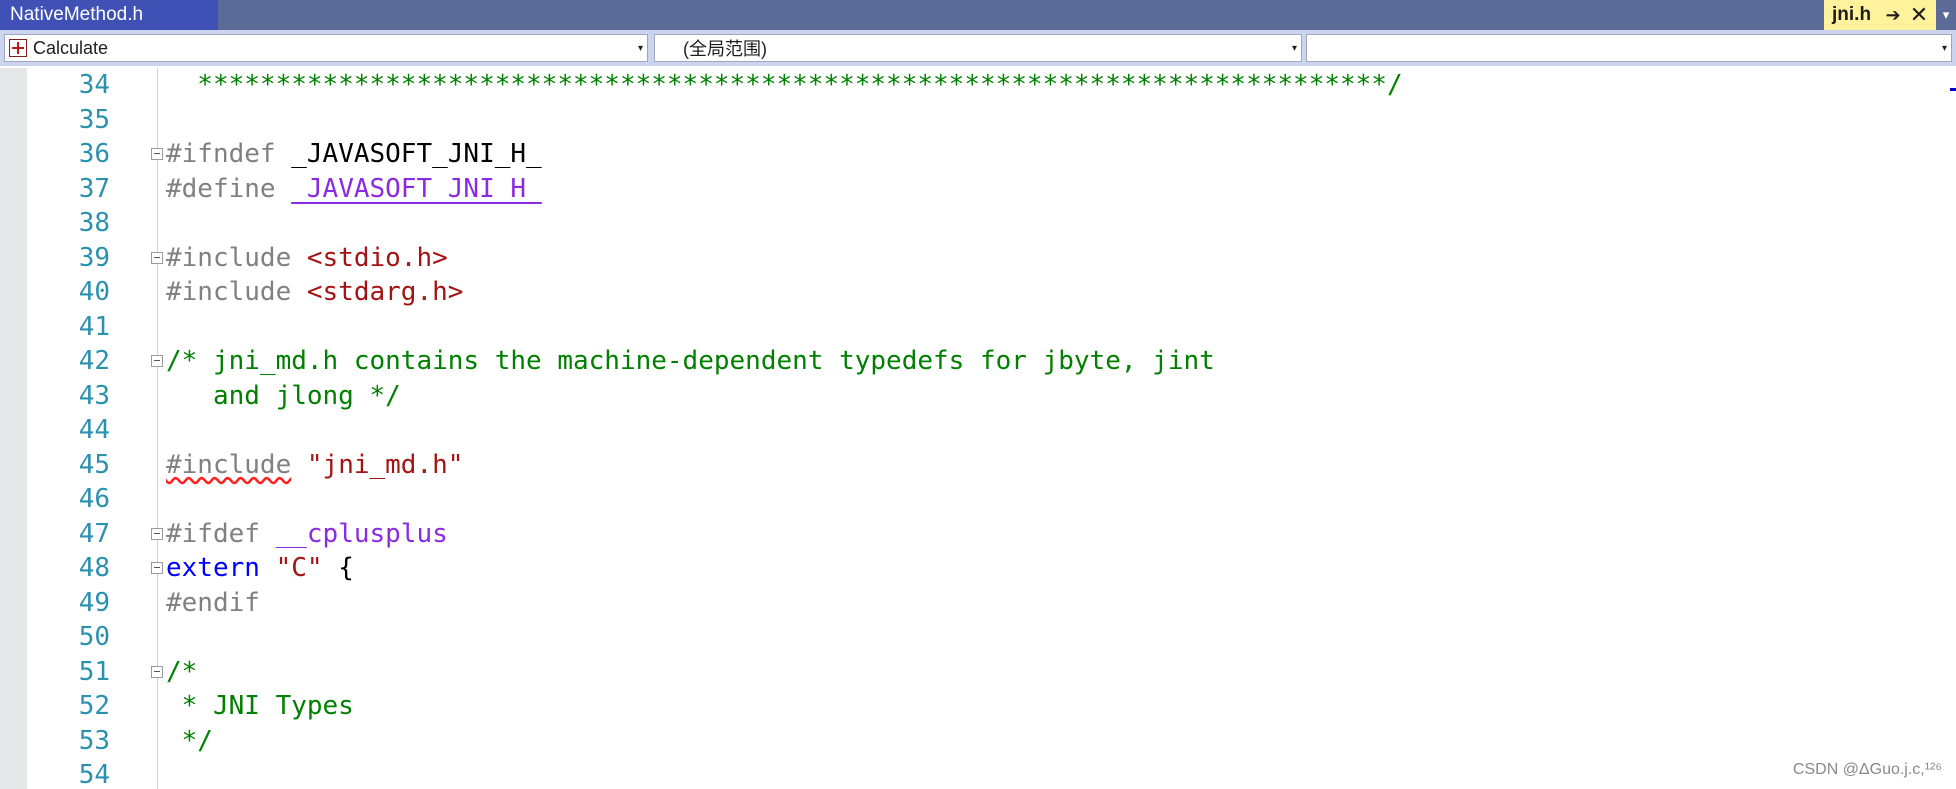  What do you see at coordinates (725, 49) in the screenshot?
I see `scope-dropdown-value: (全局范围)` at bounding box center [725, 49].